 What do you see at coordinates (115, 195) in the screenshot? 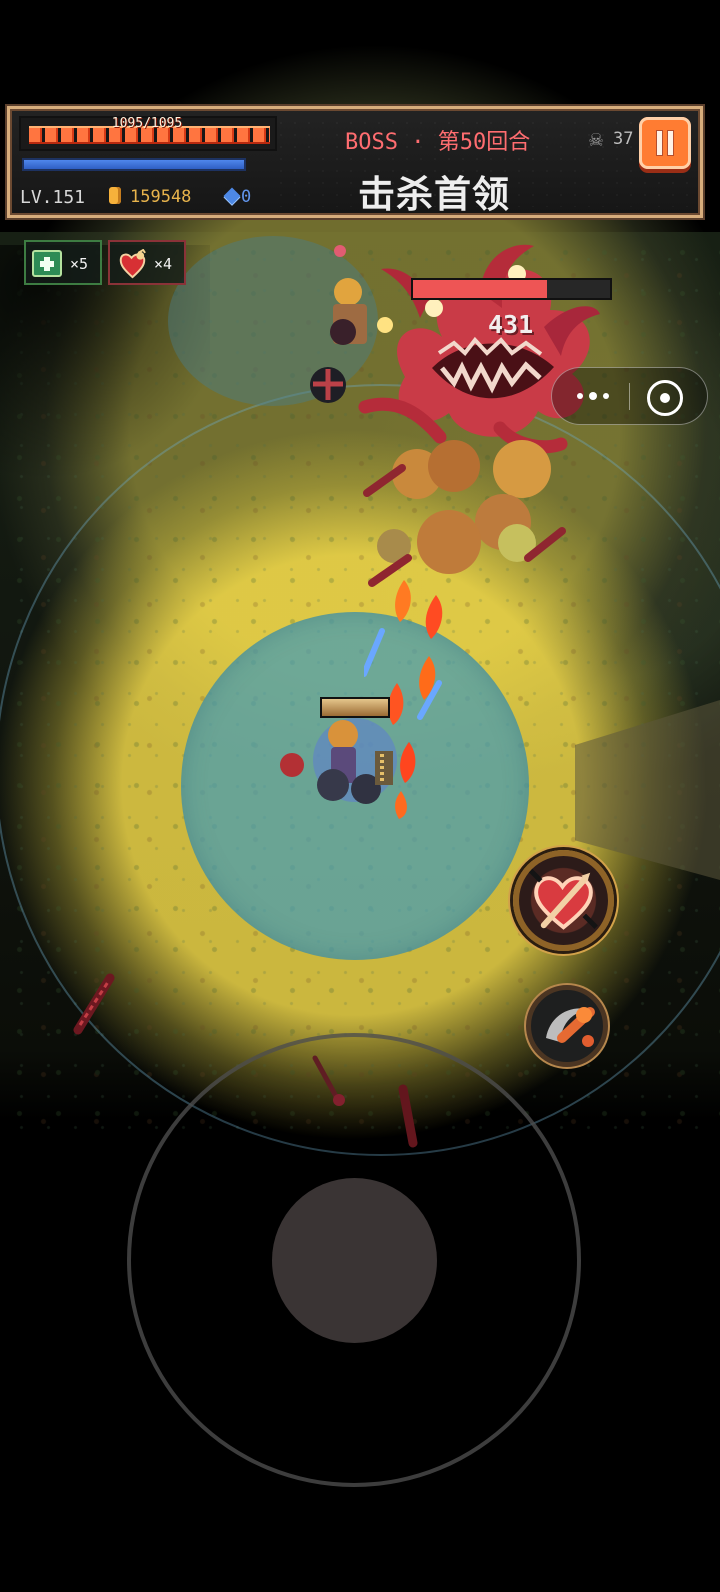
I see `coin-icon` at bounding box center [115, 195].